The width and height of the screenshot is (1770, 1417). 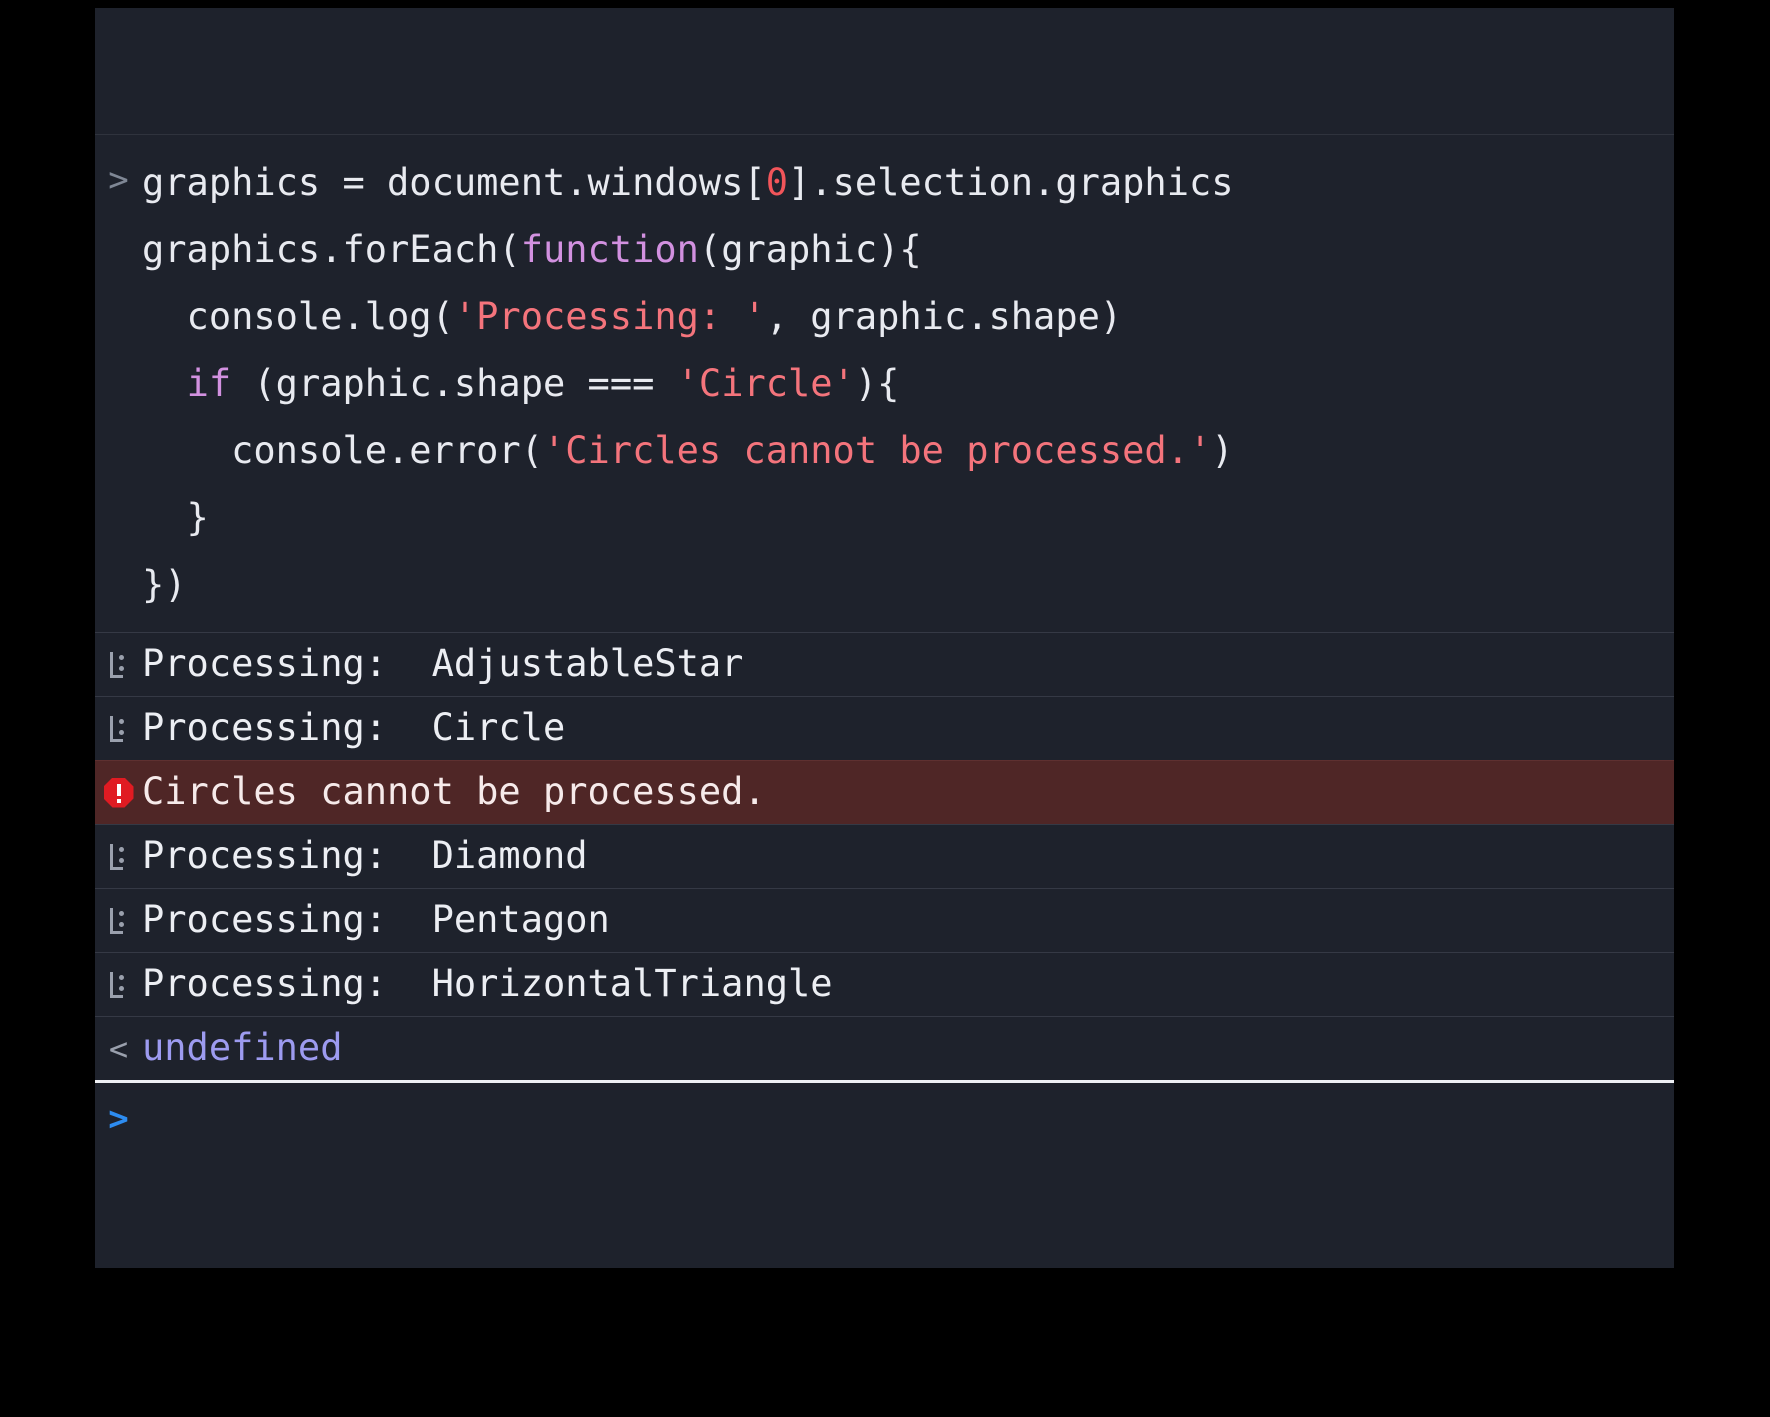 What do you see at coordinates (376, 919) in the screenshot?
I see `console-output-text: Processing: Pentagon` at bounding box center [376, 919].